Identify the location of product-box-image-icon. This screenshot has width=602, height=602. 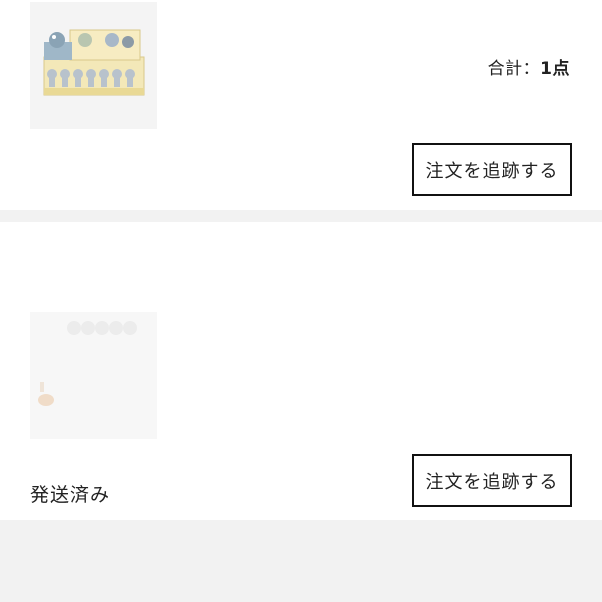
(93, 65).